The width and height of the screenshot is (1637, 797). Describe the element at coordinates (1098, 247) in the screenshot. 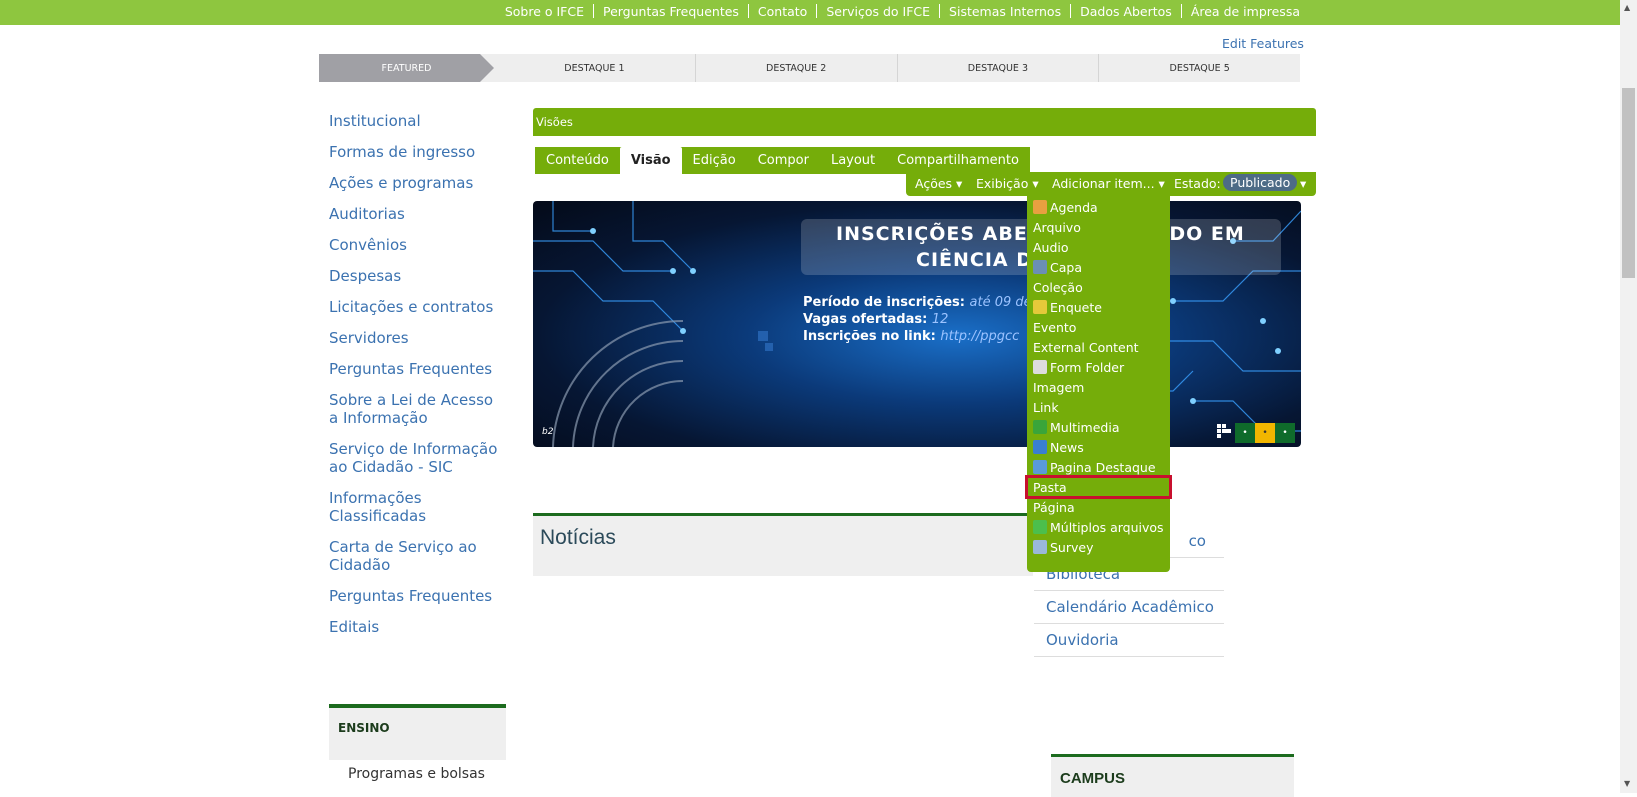

I see `menu-item-audio: Audio` at that location.